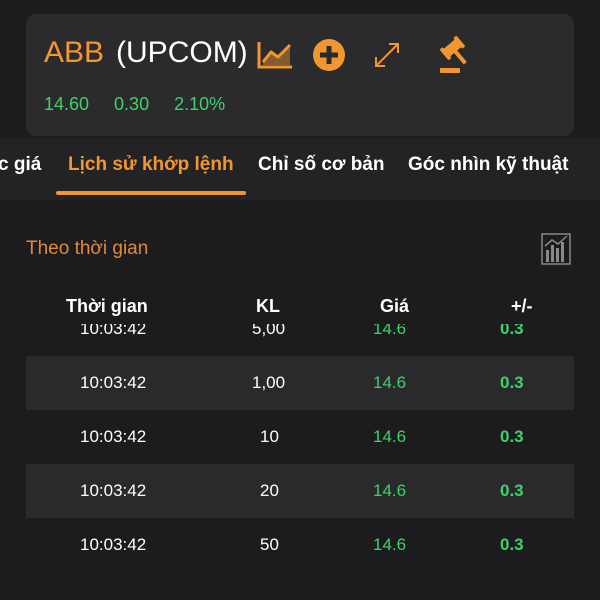 This screenshot has height=600, width=600. I want to click on cell-volume: 5,00, so click(269, 331).